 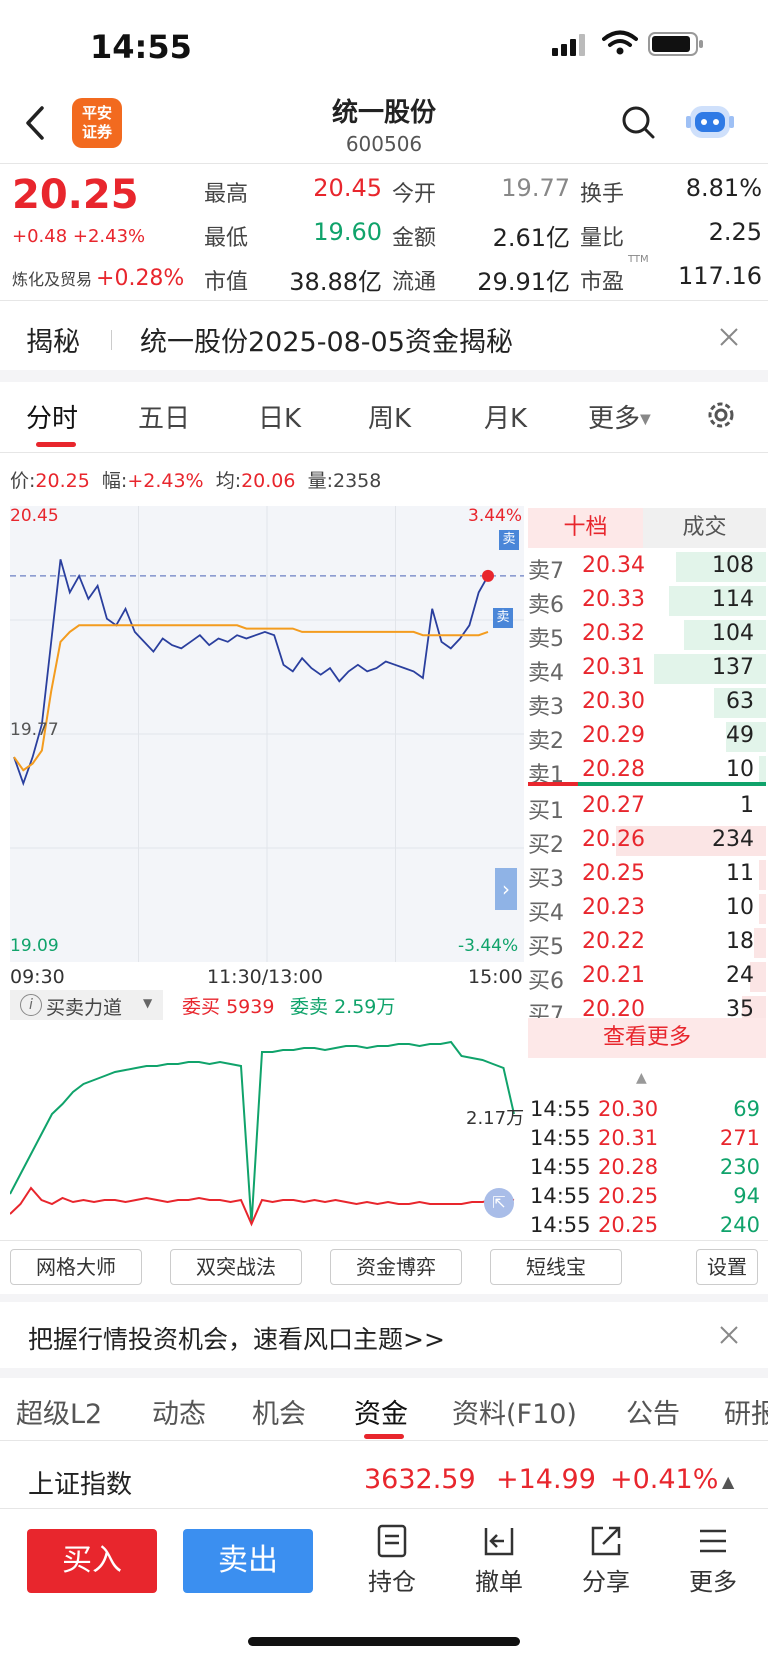 I want to click on home-indicator, so click(x=384, y=1641).